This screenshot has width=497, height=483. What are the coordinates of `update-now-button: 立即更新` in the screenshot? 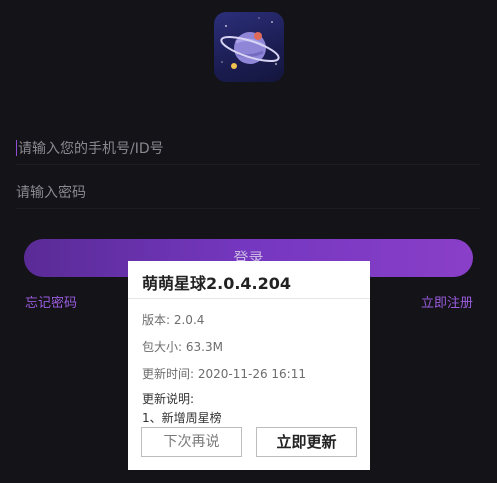 It's located at (306, 442).